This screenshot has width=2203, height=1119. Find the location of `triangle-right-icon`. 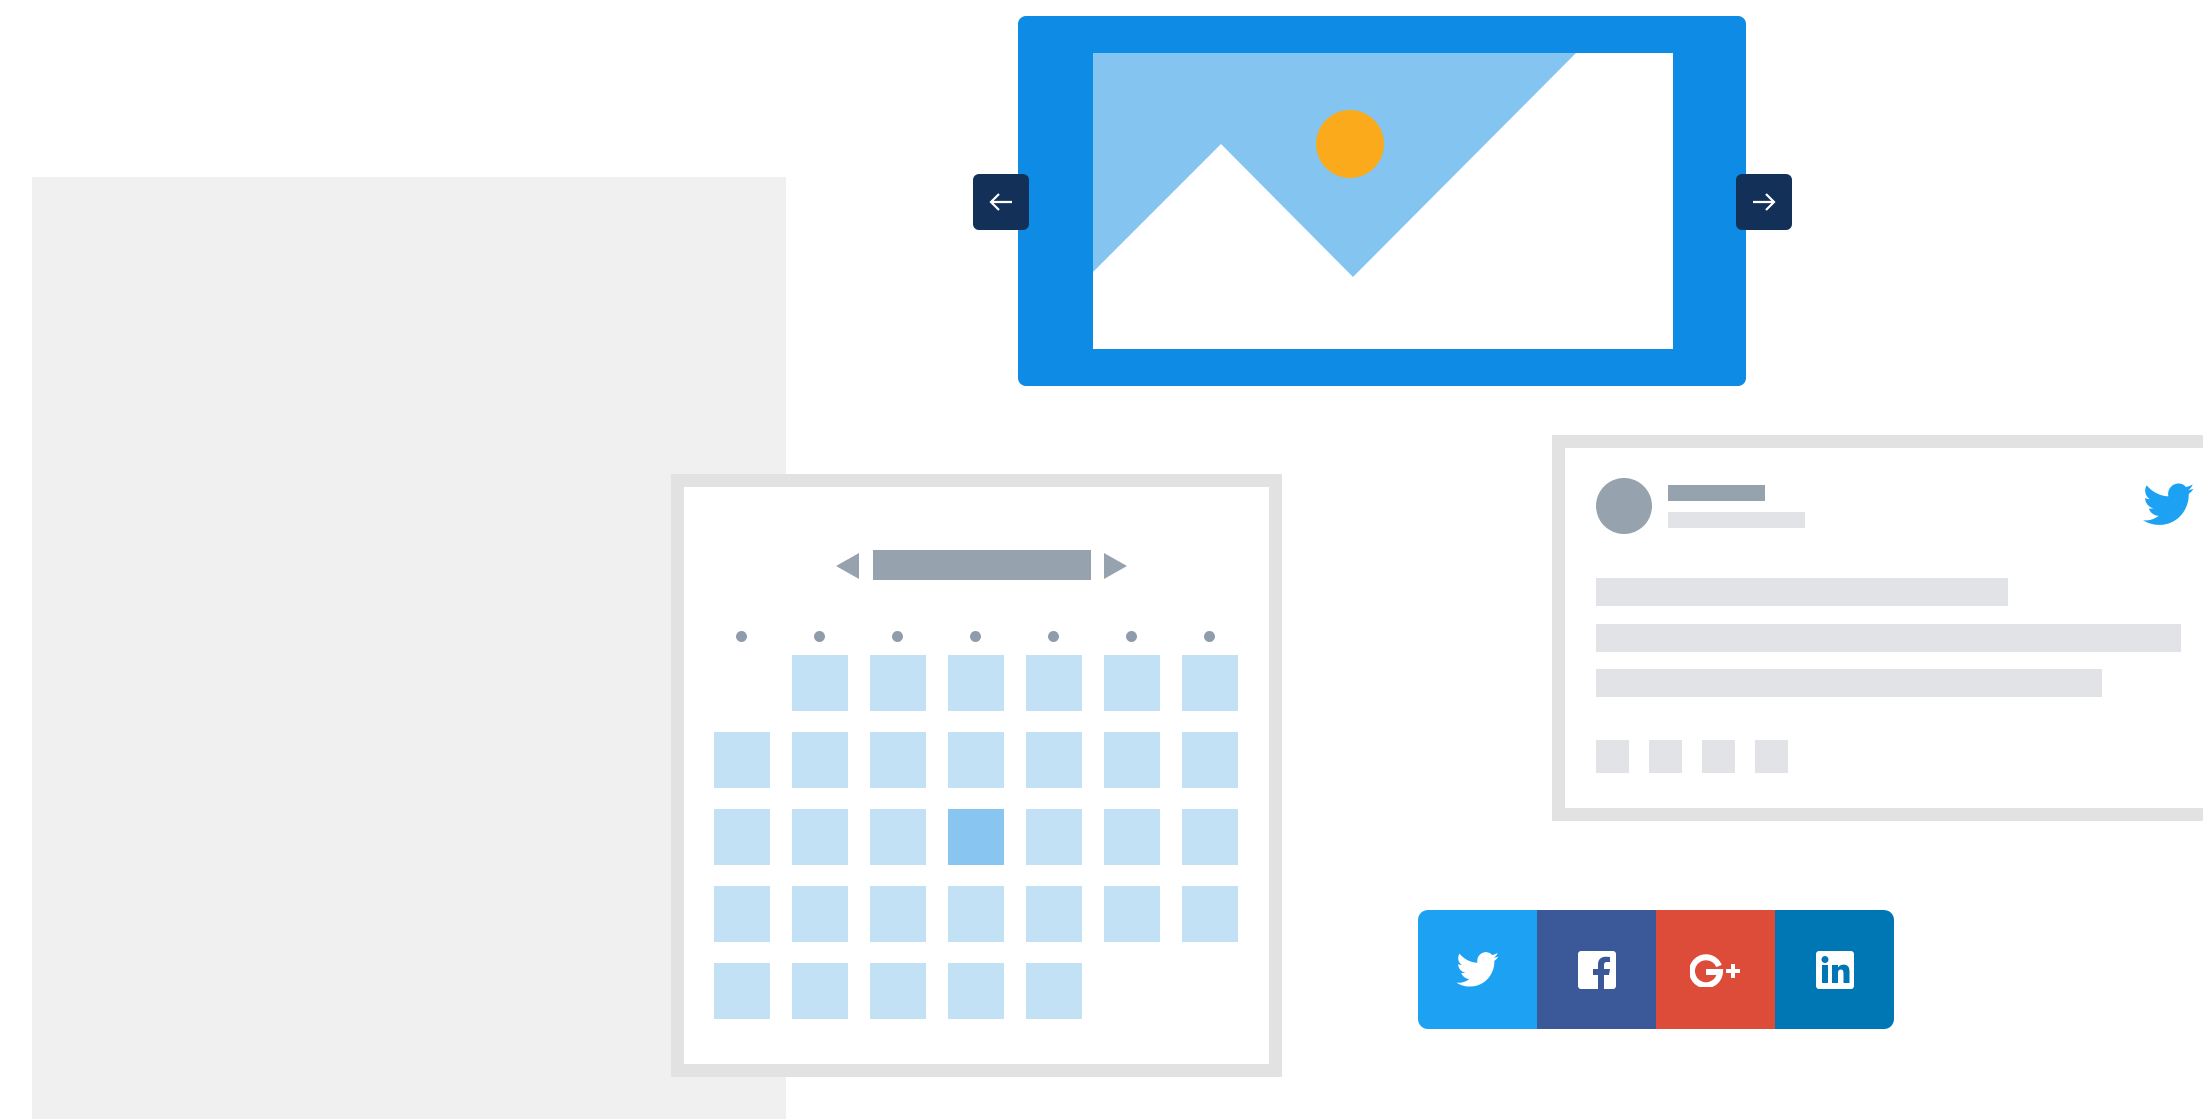

triangle-right-icon is located at coordinates (1115, 566).